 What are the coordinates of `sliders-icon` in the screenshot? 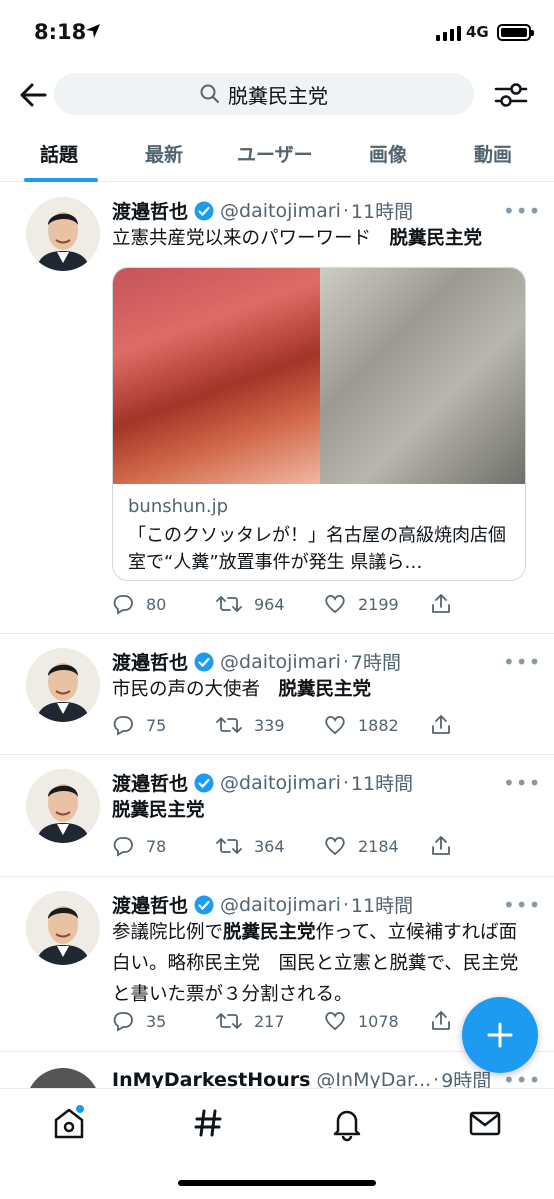 It's located at (511, 95).